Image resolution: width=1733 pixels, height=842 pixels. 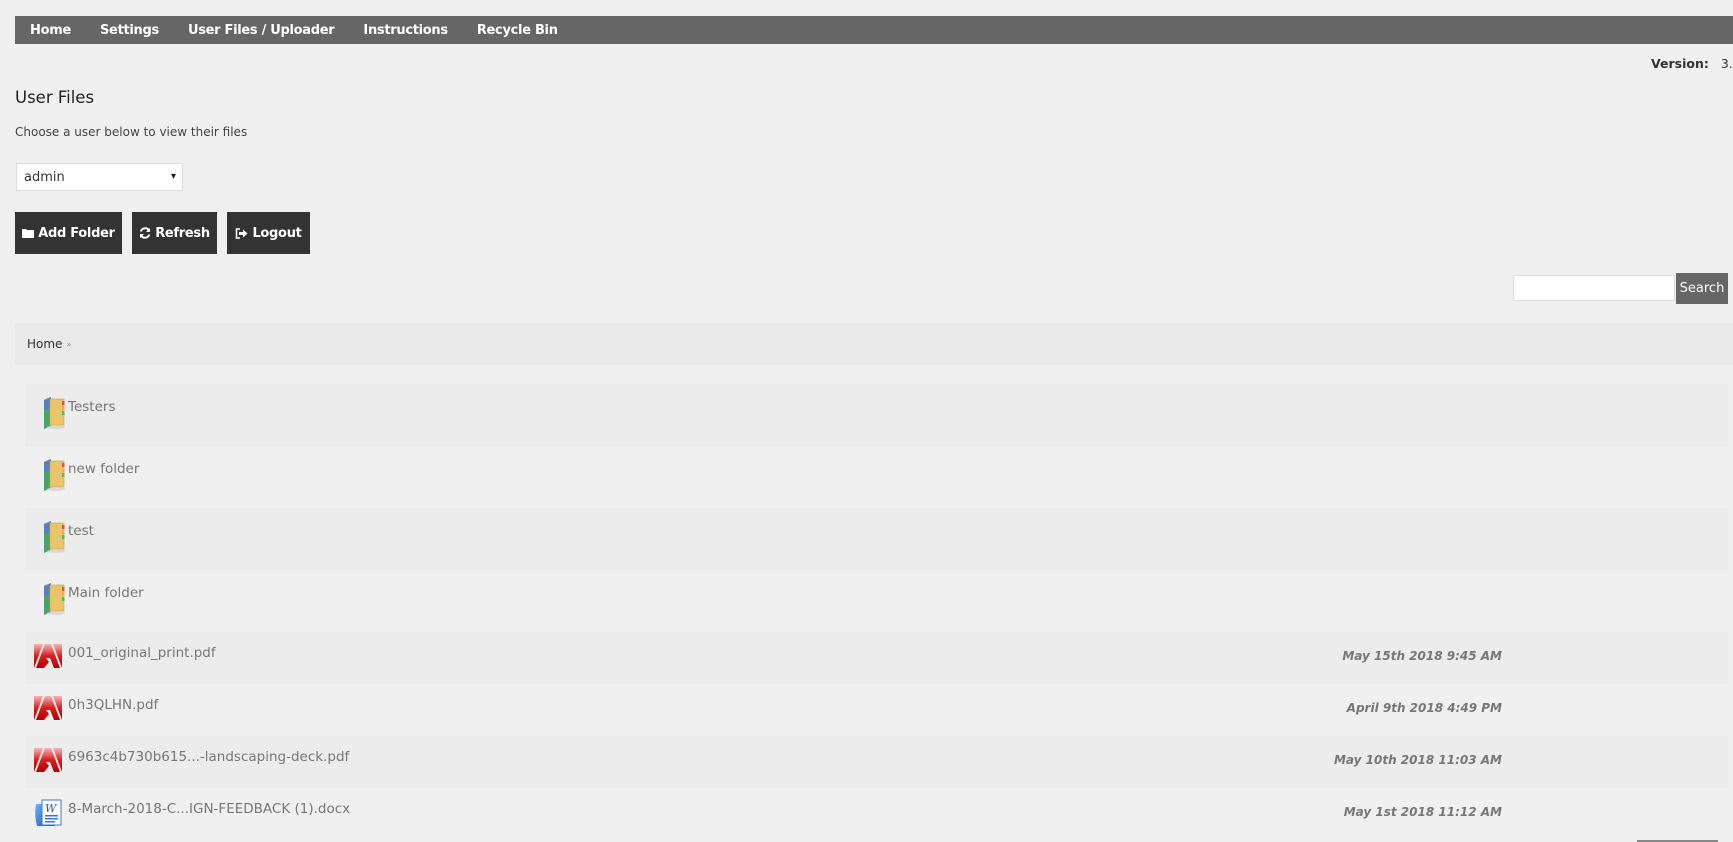 I want to click on folder-name: Testers, so click(x=91, y=407).